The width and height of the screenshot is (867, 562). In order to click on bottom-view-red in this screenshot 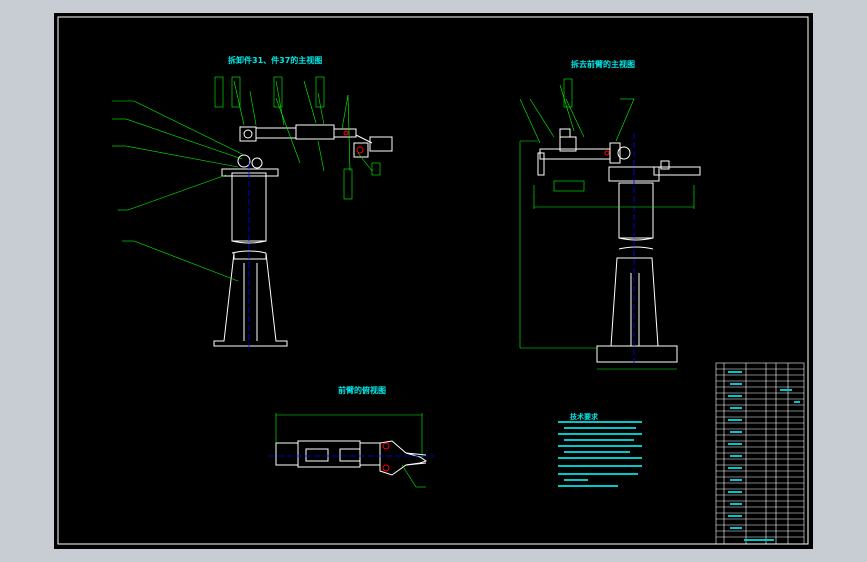, I will do `click(386, 457)`.